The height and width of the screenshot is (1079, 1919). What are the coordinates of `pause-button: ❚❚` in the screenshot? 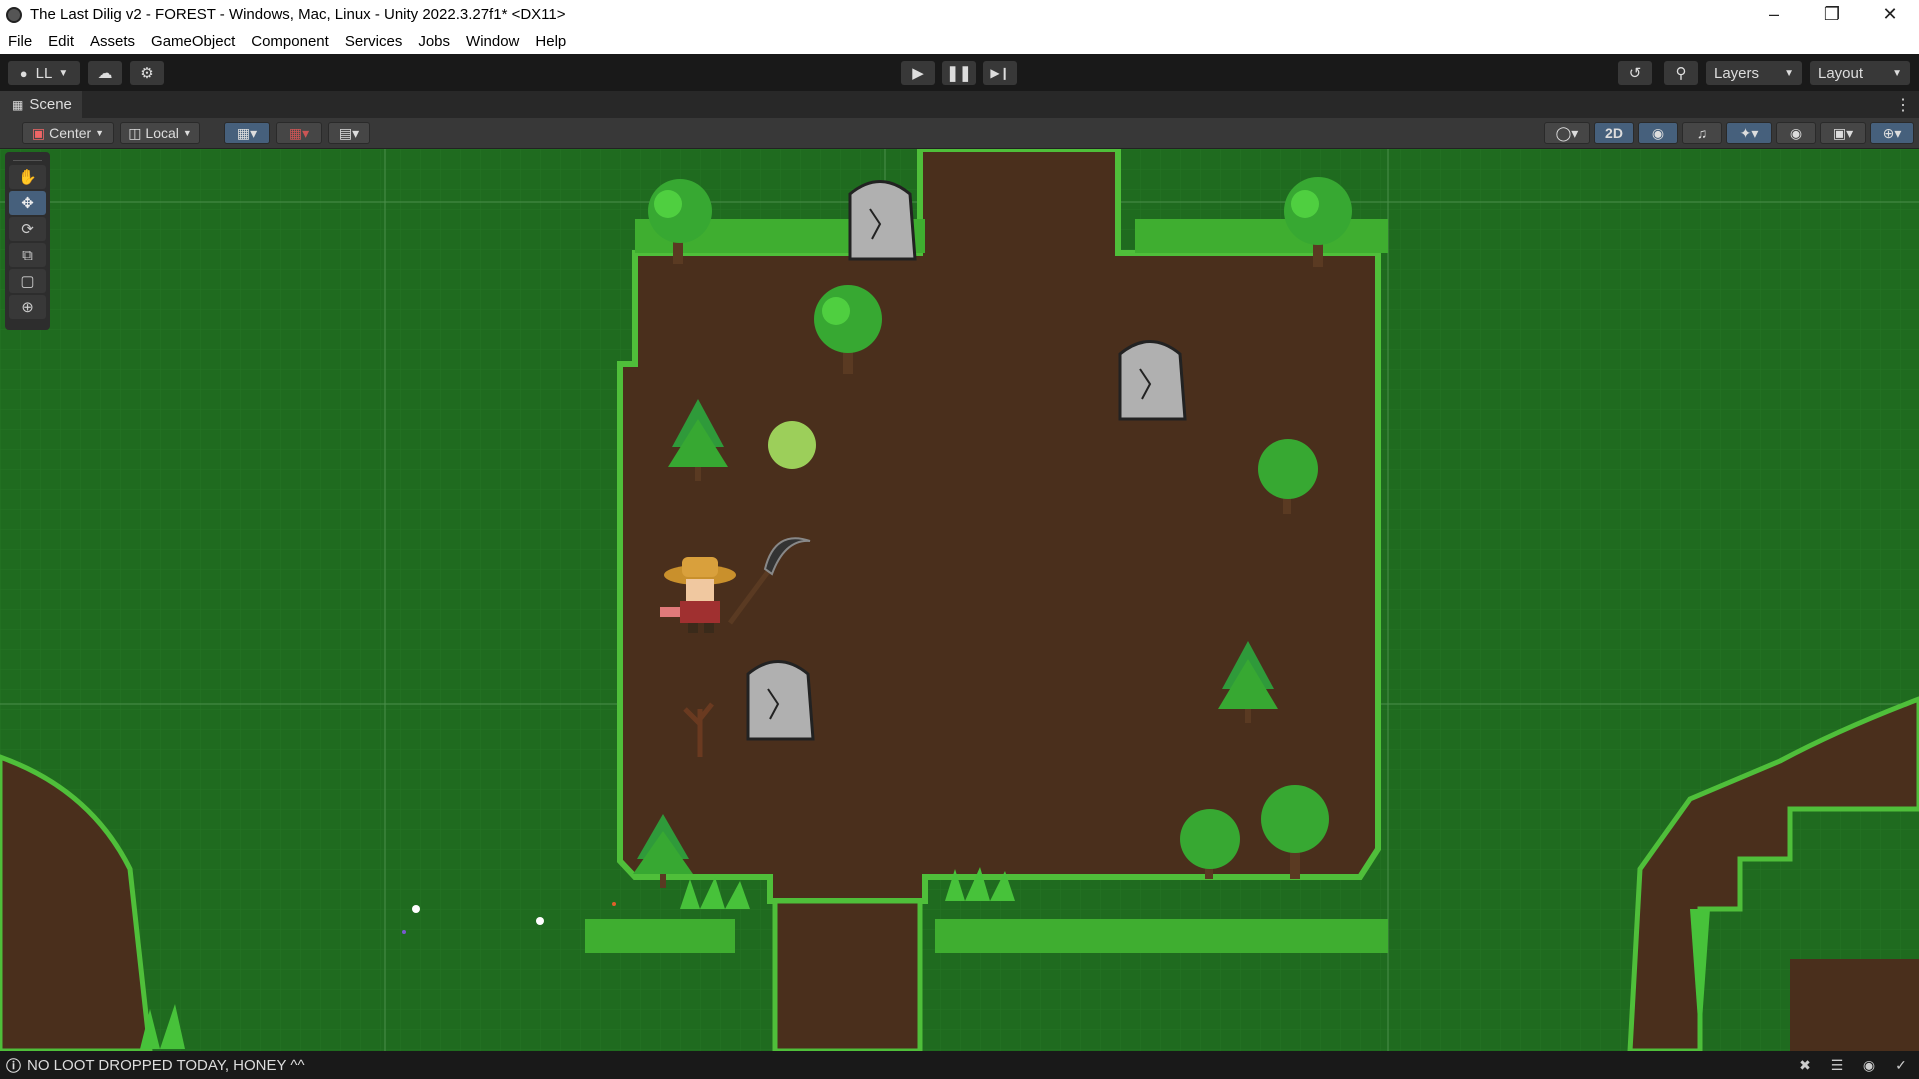 It's located at (959, 73).